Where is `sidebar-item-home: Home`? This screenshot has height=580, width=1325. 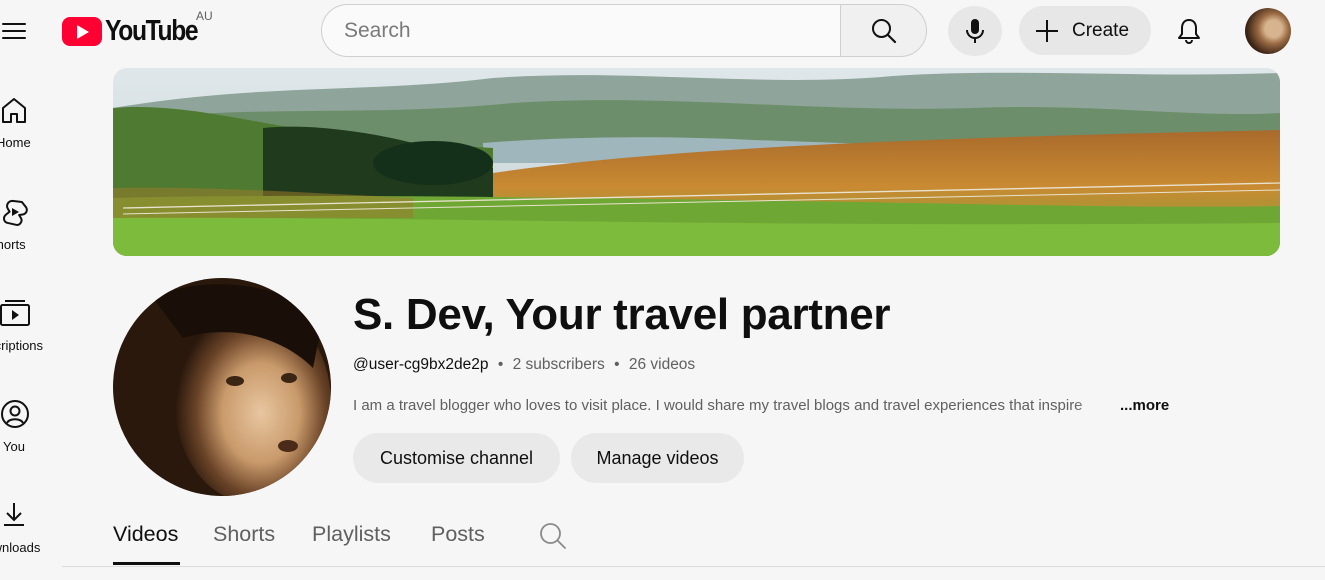
sidebar-item-home: Home is located at coordinates (31, 135).